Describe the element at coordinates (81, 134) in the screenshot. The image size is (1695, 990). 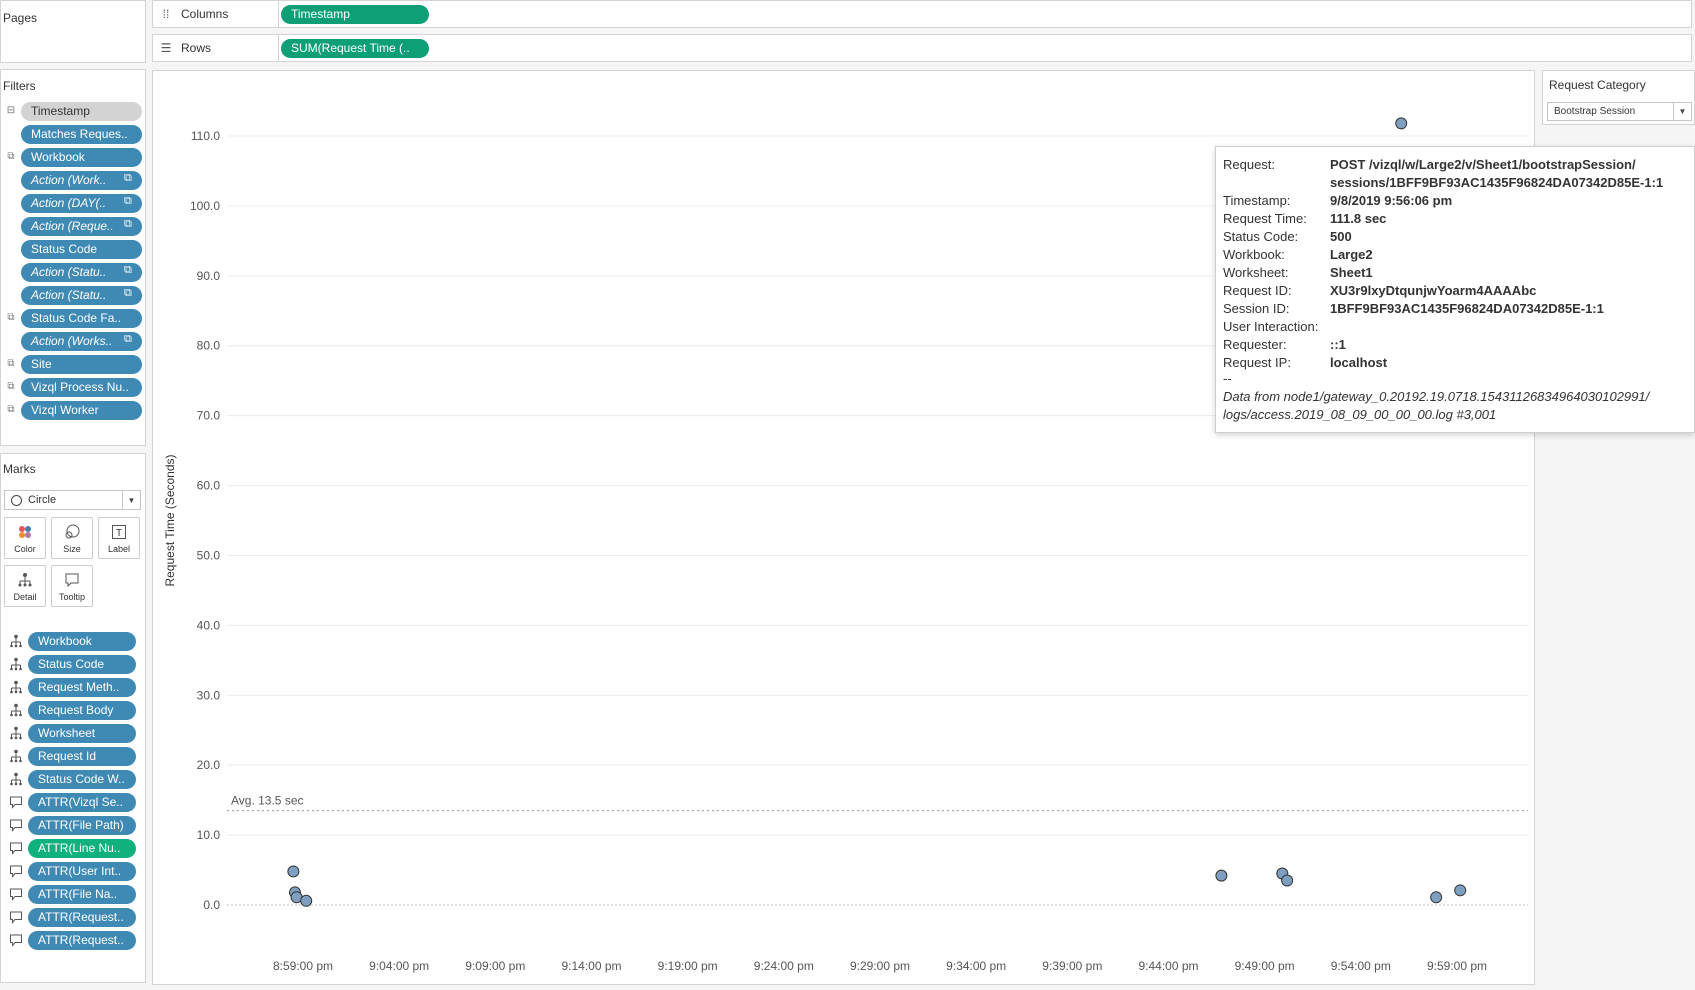
I see `filter-pill: Matches Reques..` at that location.